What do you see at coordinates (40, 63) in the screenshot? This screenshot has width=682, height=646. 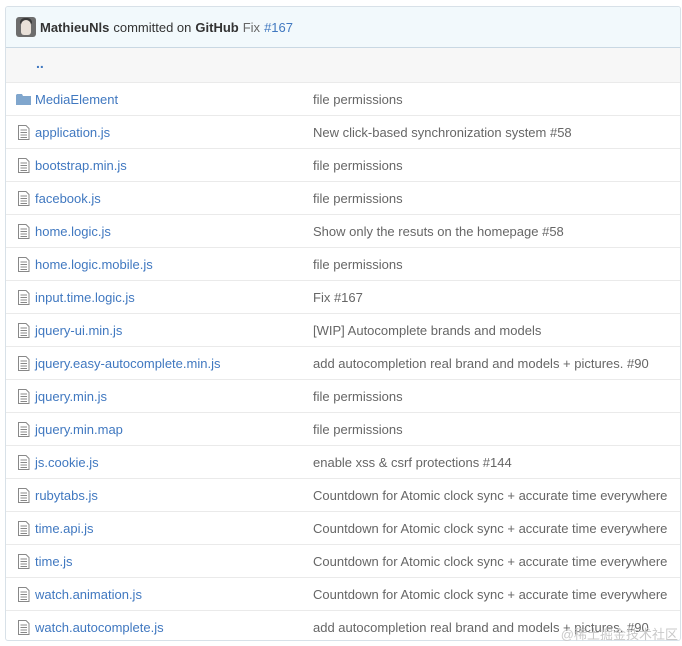 I see `parent-directory-link: ..` at bounding box center [40, 63].